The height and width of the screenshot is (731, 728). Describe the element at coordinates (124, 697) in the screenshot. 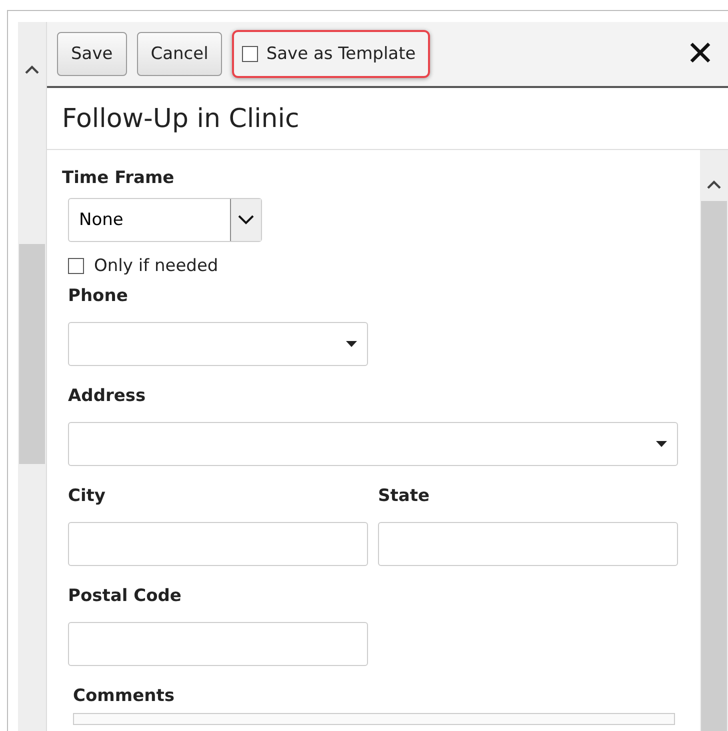

I see `field-label: Comments` at that location.